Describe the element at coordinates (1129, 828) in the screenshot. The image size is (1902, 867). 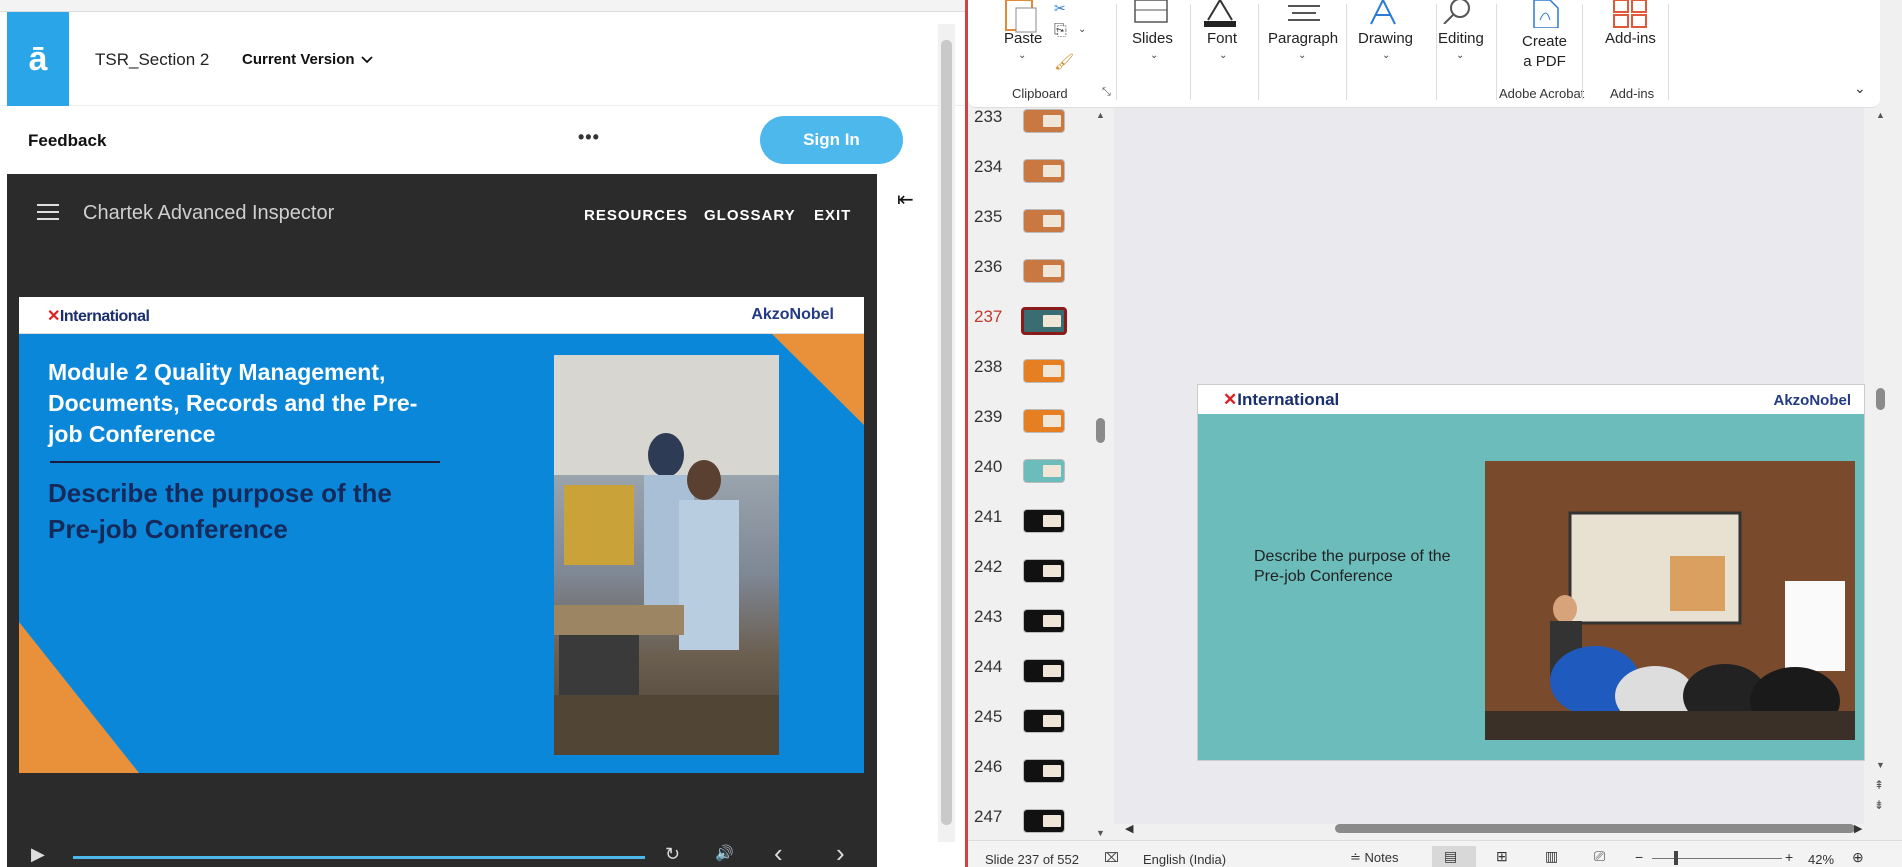
I see `scroll-left-arrow-icon: ◀` at that location.